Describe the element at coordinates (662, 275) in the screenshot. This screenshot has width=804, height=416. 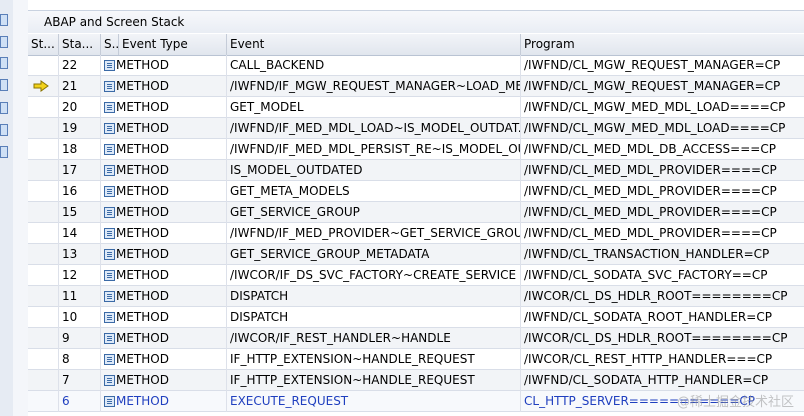
I see `row-program: /IWFND/CL_SODATA_SVC_FACTORY==CP` at that location.